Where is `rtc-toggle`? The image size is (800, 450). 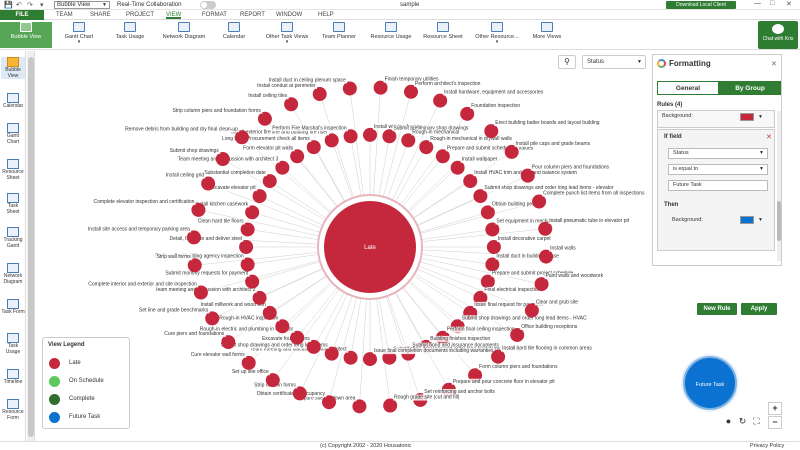
rtc-toggle is located at coordinates (208, 5).